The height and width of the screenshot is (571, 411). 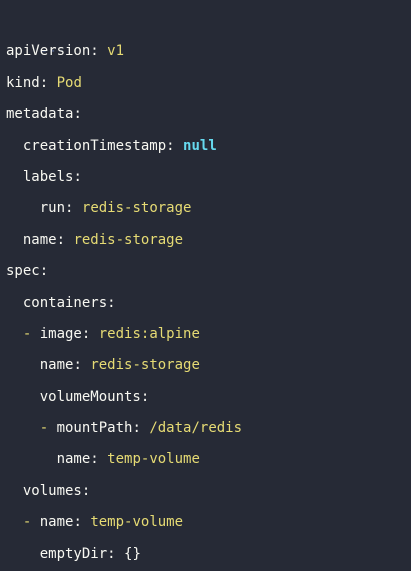 I want to click on yaml-value: /data/redis, so click(x=196, y=428).